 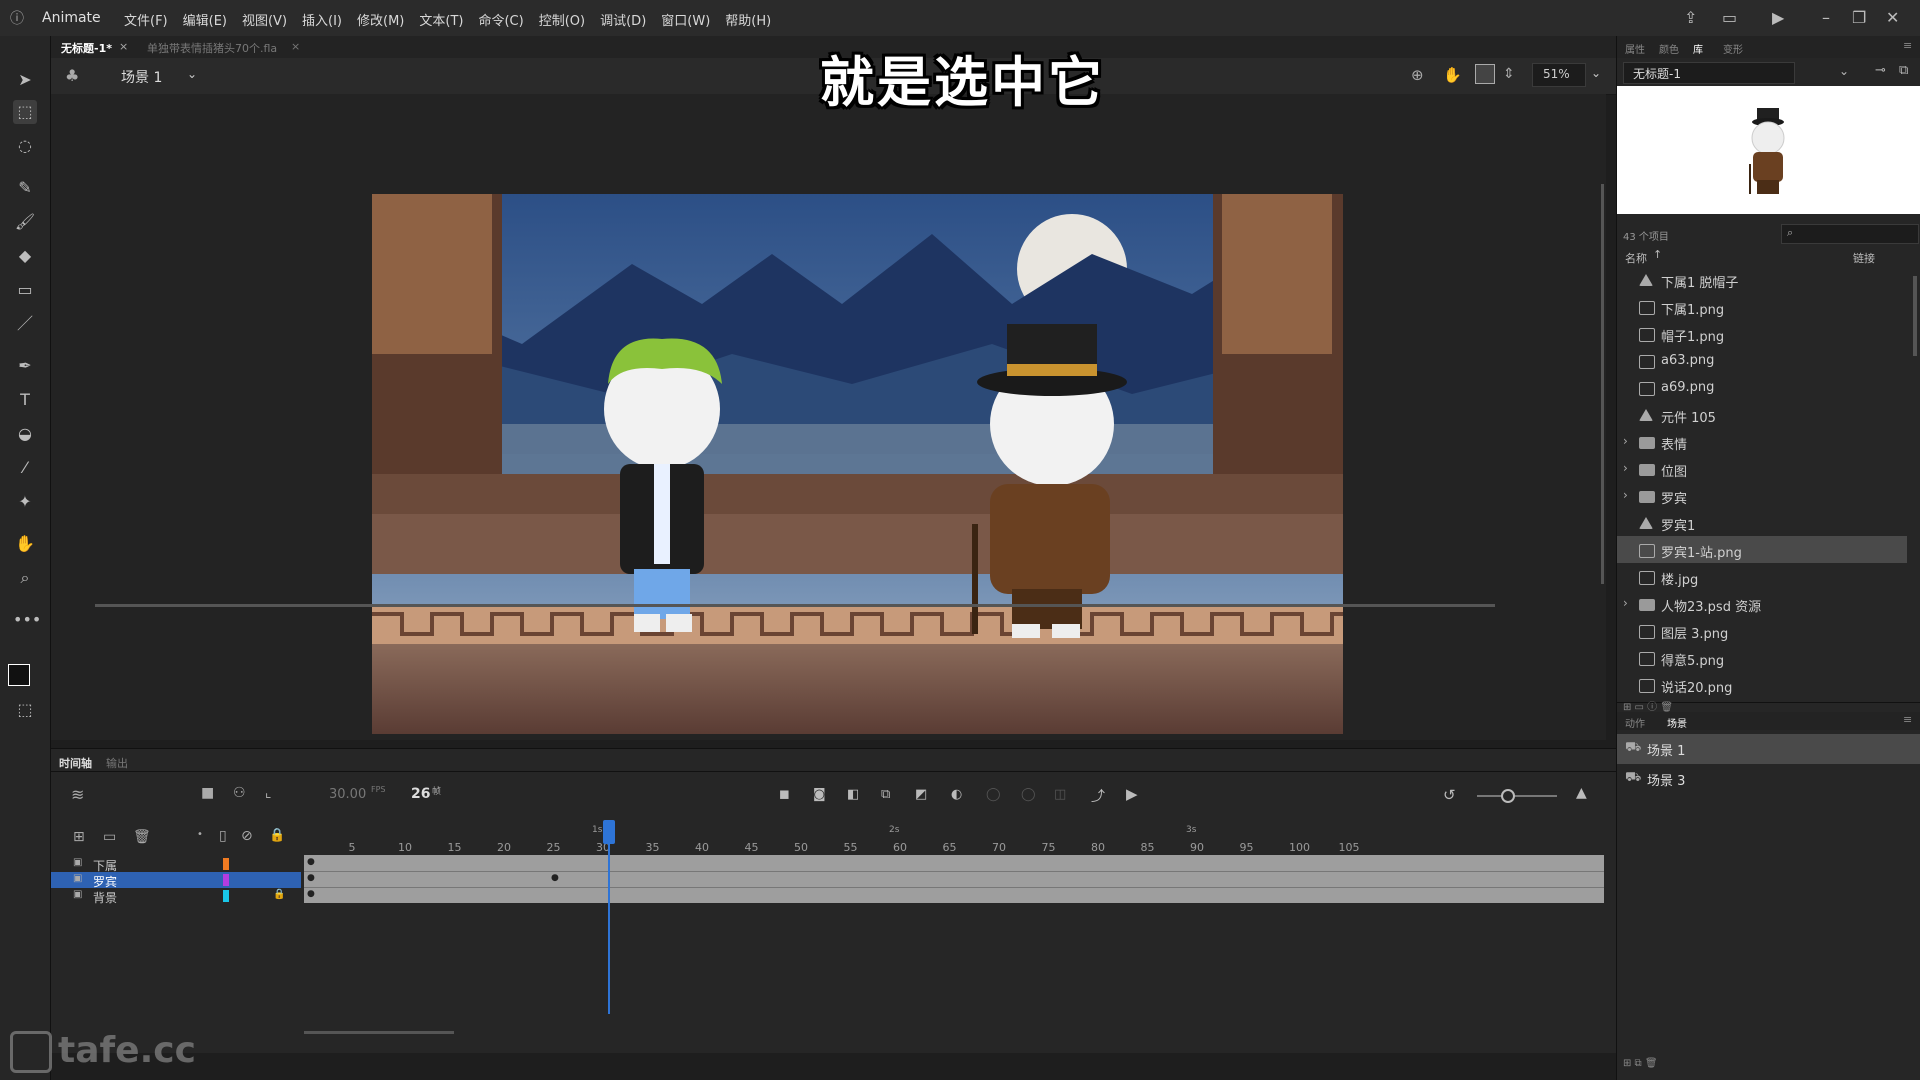 What do you see at coordinates (1762, 468) in the screenshot?
I see `library-item: › 位图` at bounding box center [1762, 468].